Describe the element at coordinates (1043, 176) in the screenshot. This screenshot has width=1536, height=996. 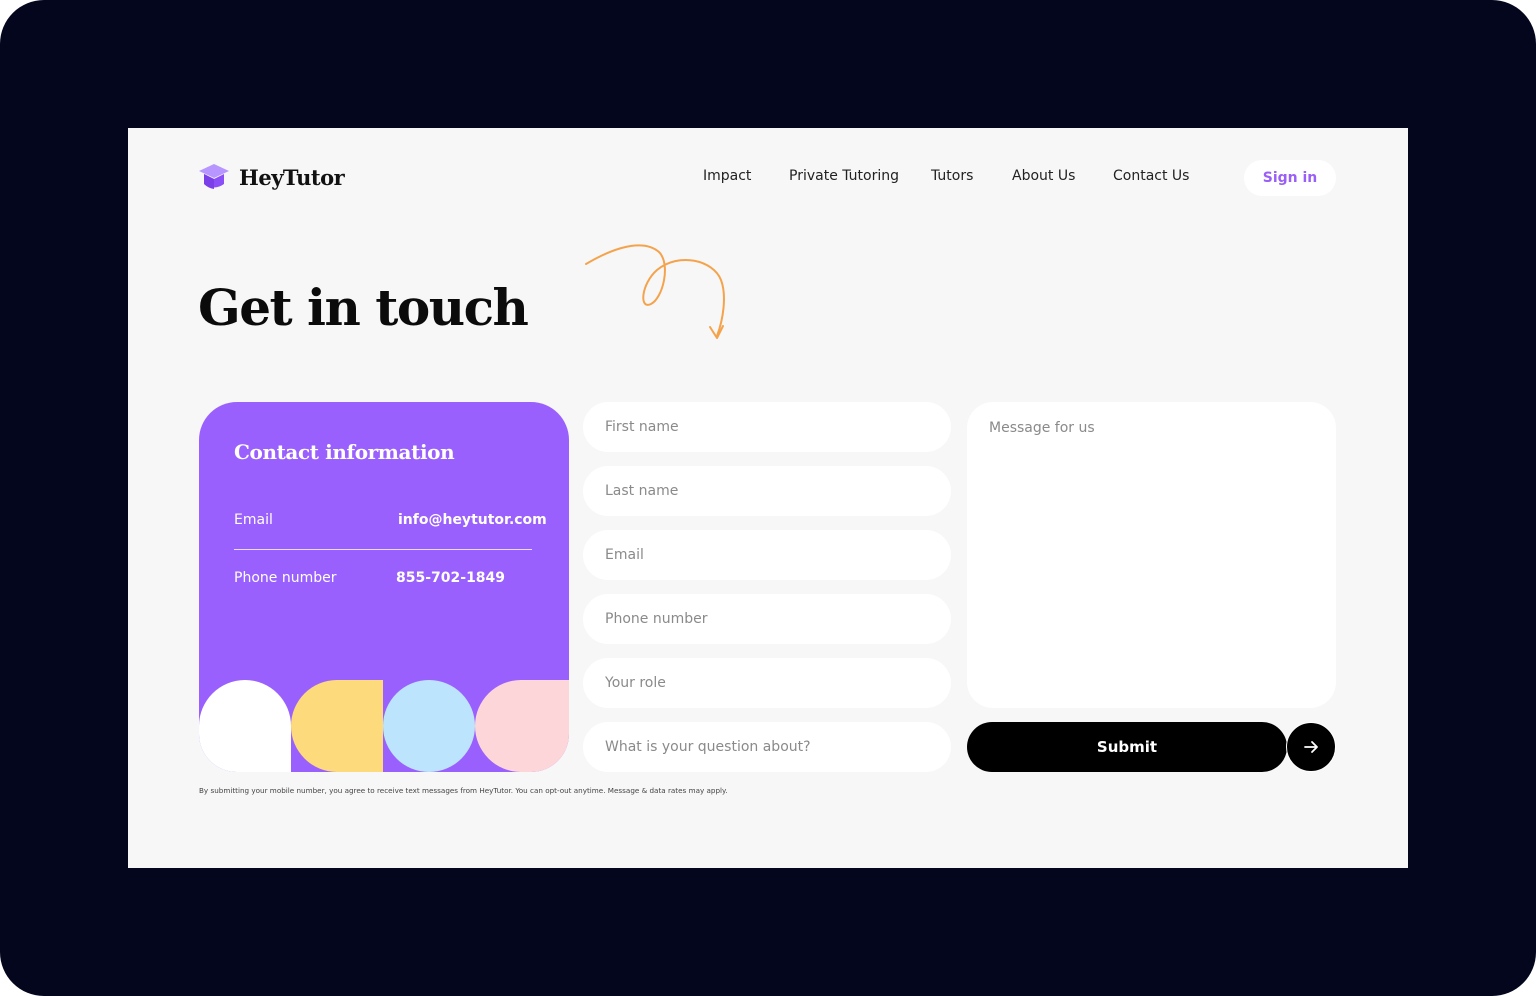
I see `nav-item-about-us: About Us` at that location.